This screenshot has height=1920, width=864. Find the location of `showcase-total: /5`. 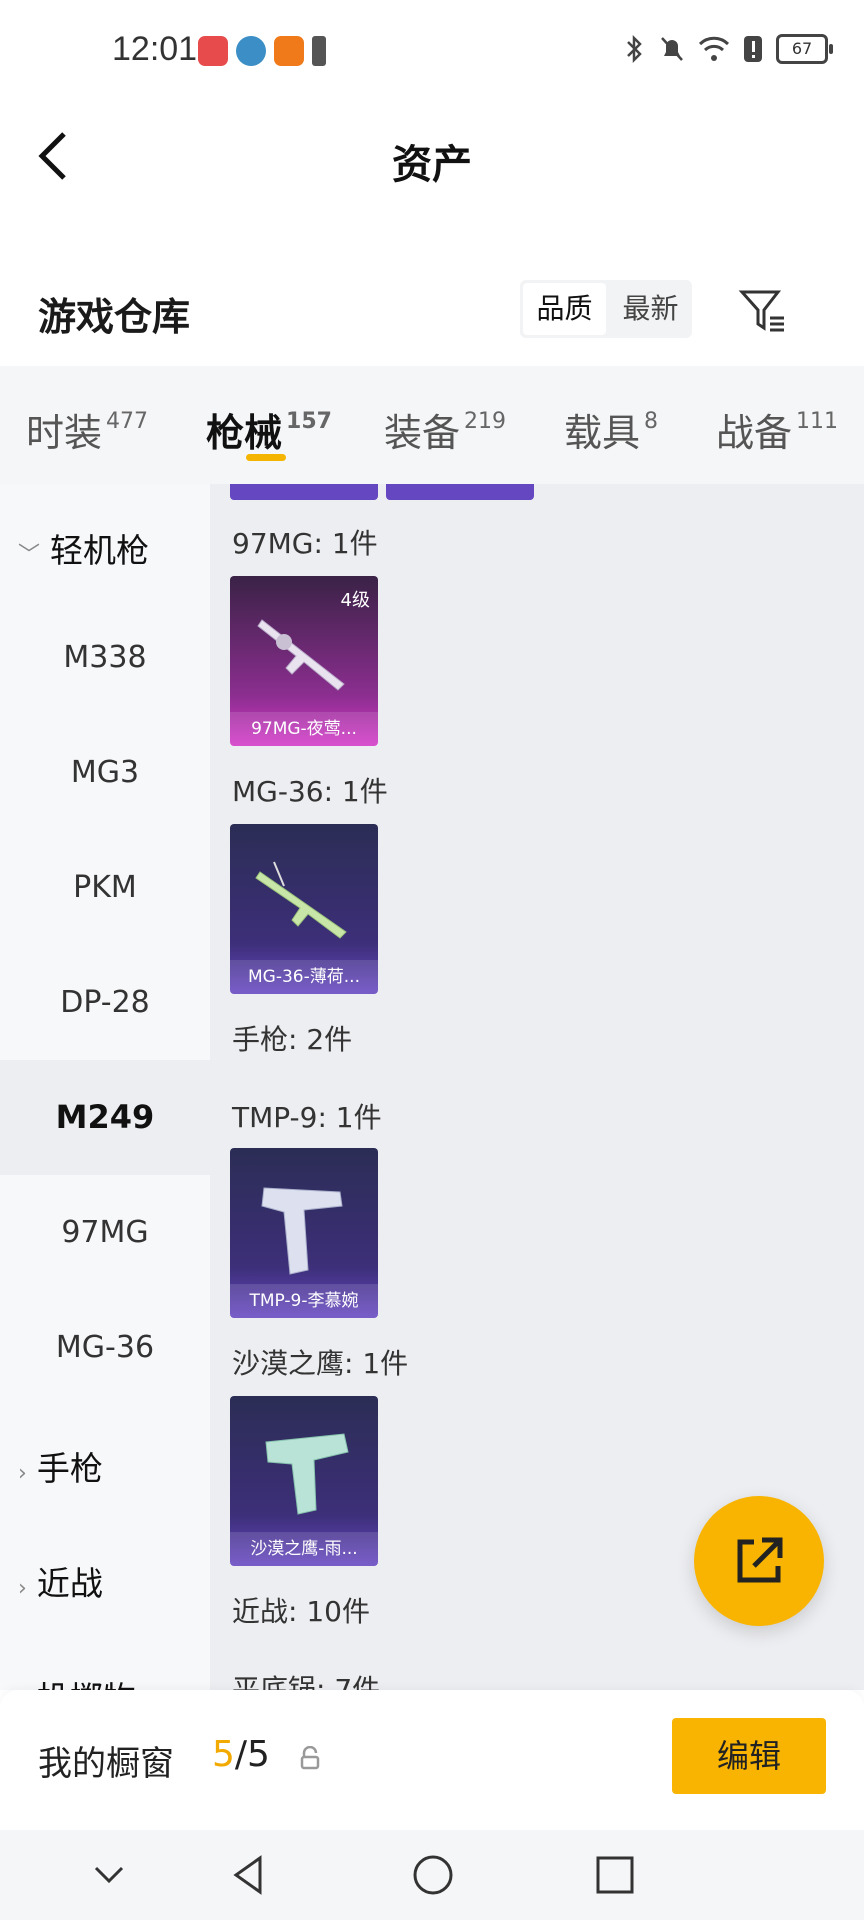

showcase-total: /5 is located at coordinates (252, 1754).